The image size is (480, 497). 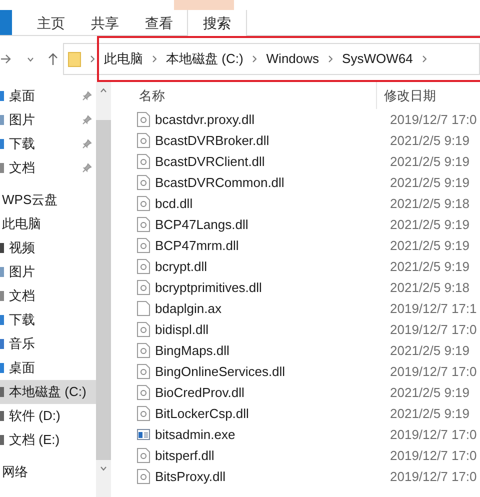 What do you see at coordinates (266, 162) in the screenshot?
I see `file-name: BcastDVRClient.dll` at bounding box center [266, 162].